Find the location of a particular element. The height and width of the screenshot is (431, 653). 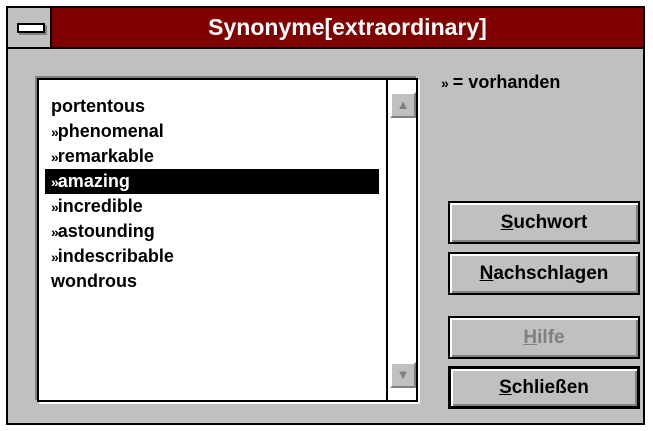

item-label: wondrous is located at coordinates (94, 281).